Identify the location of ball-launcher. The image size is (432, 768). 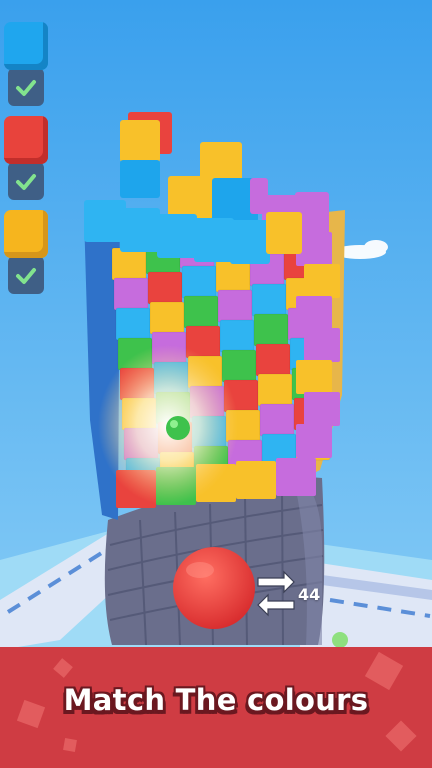
(214, 588).